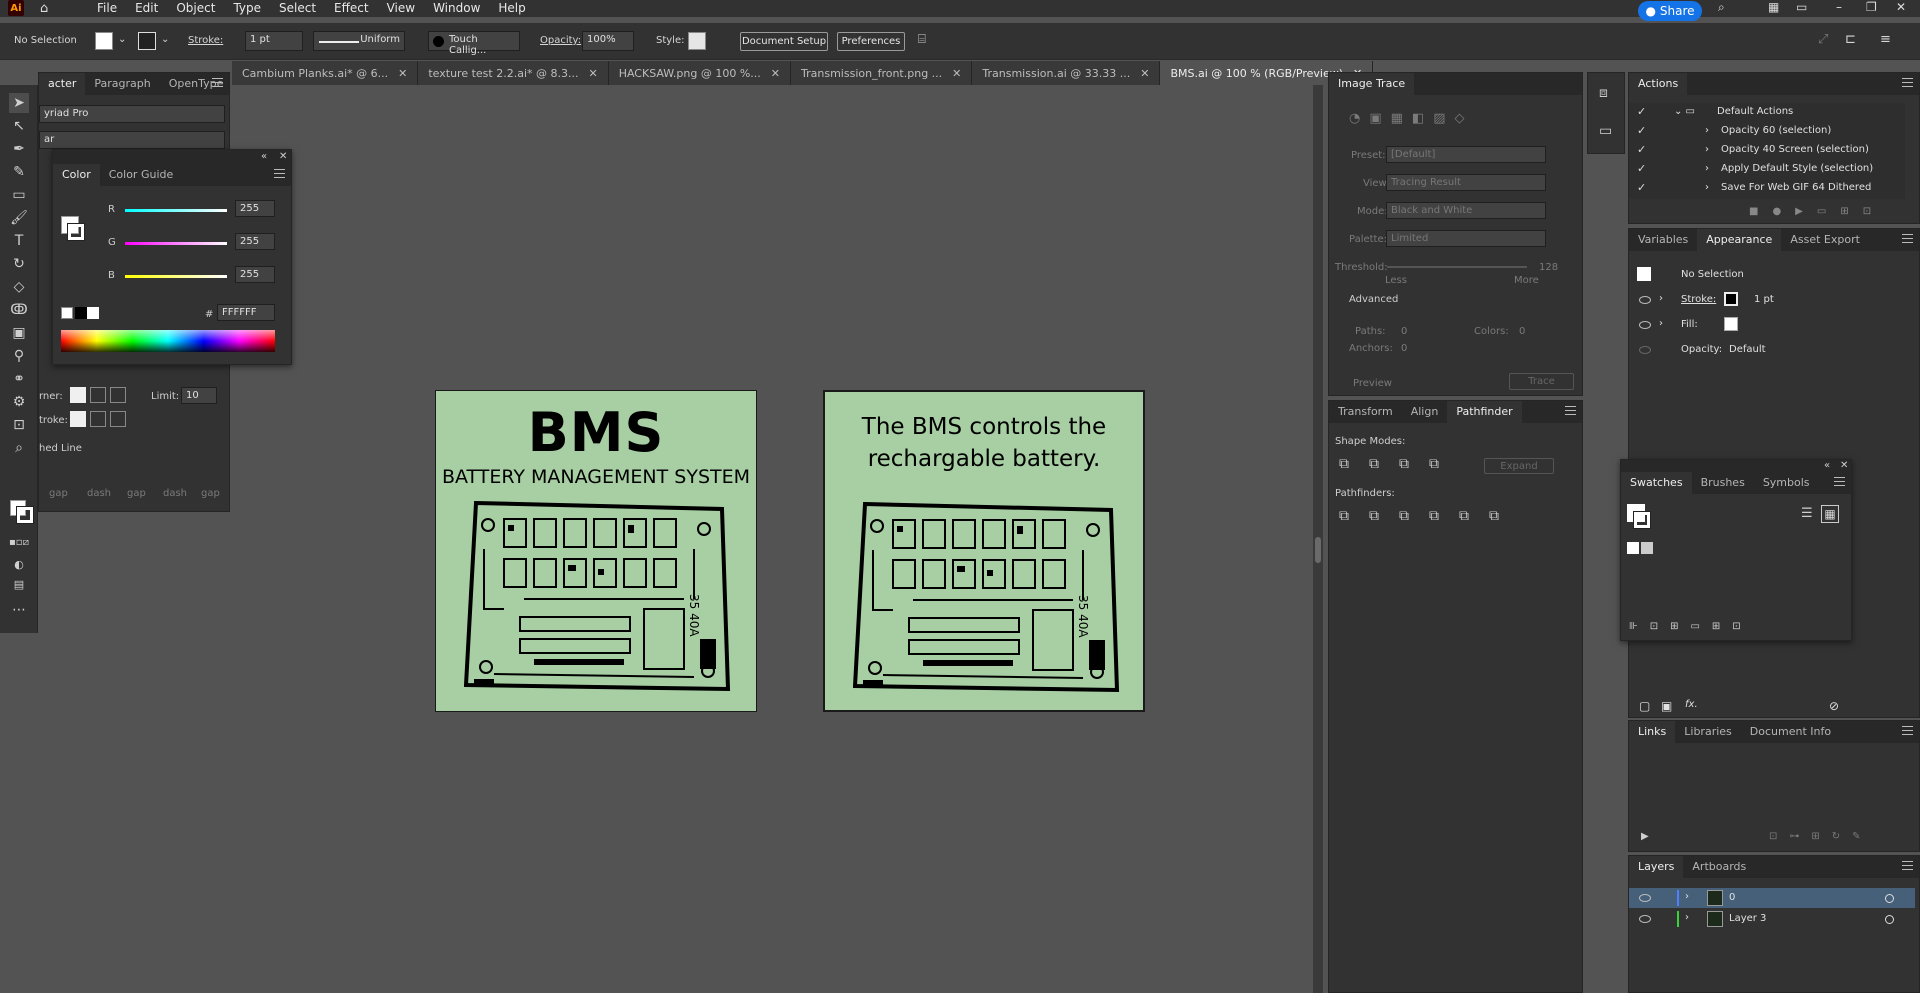 Image resolution: width=1920 pixels, height=993 pixels. What do you see at coordinates (76, 175) in the screenshot?
I see `tab-color: Color` at bounding box center [76, 175].